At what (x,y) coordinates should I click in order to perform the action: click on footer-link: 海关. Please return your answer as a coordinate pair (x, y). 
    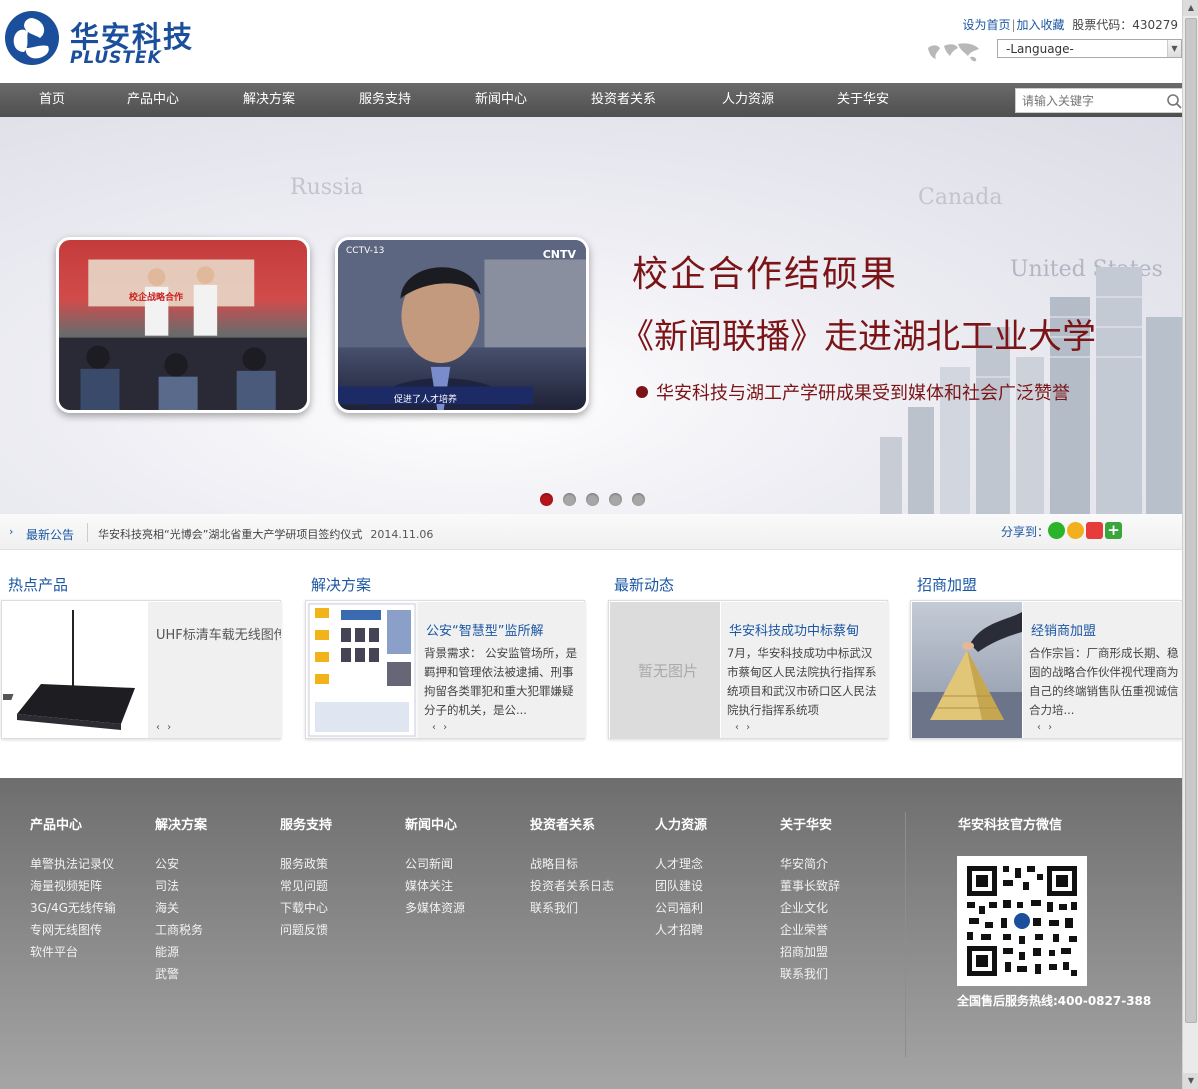
    Looking at the image, I should click on (181, 908).